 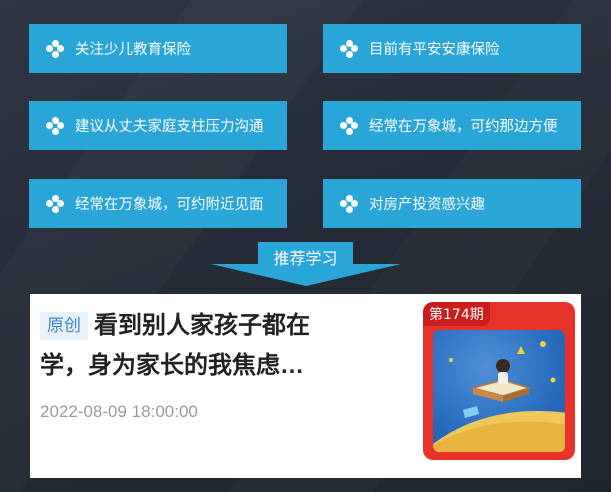 I want to click on tag-label: 对房产投资感兴趣, so click(x=427, y=205).